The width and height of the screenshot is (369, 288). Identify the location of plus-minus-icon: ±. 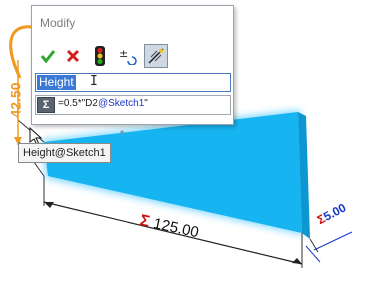
(128, 56).